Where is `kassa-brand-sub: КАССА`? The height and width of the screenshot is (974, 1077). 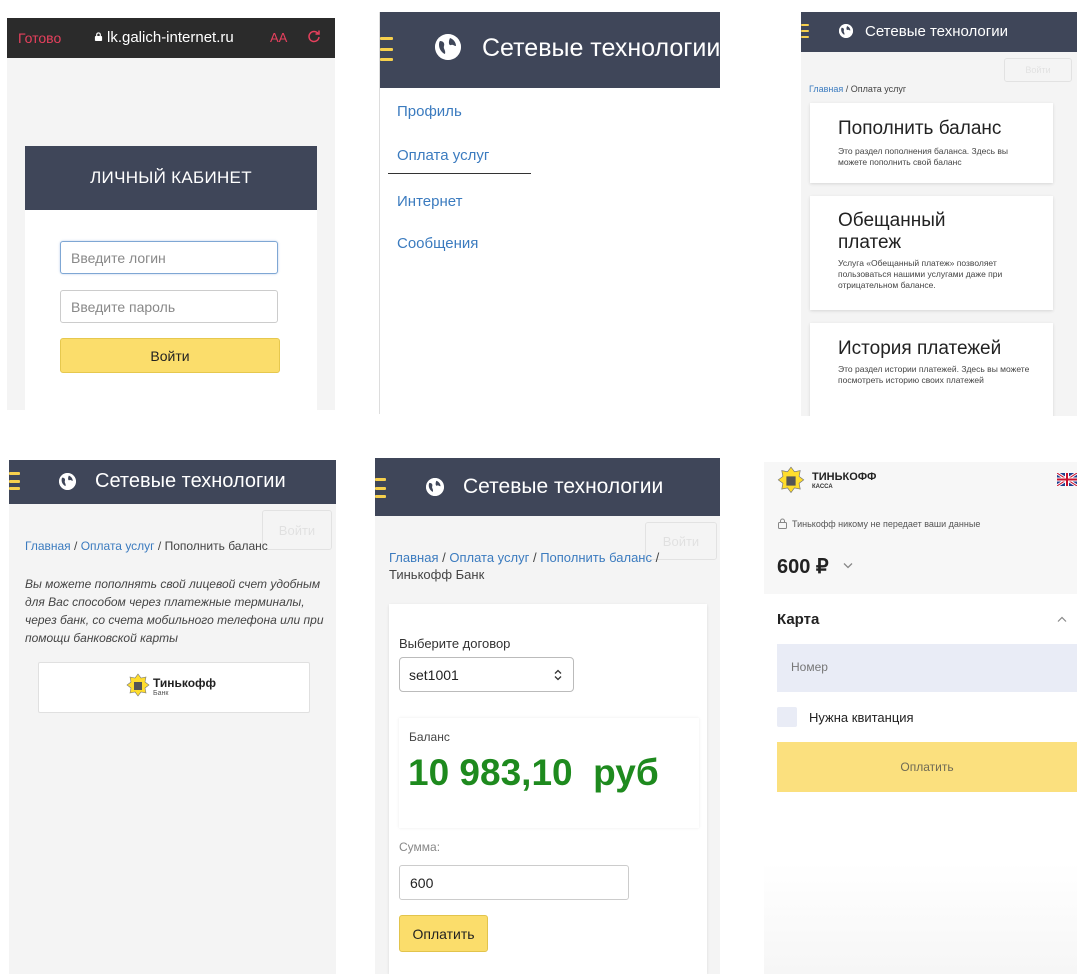
kassa-brand-sub: КАССА is located at coordinates (822, 487).